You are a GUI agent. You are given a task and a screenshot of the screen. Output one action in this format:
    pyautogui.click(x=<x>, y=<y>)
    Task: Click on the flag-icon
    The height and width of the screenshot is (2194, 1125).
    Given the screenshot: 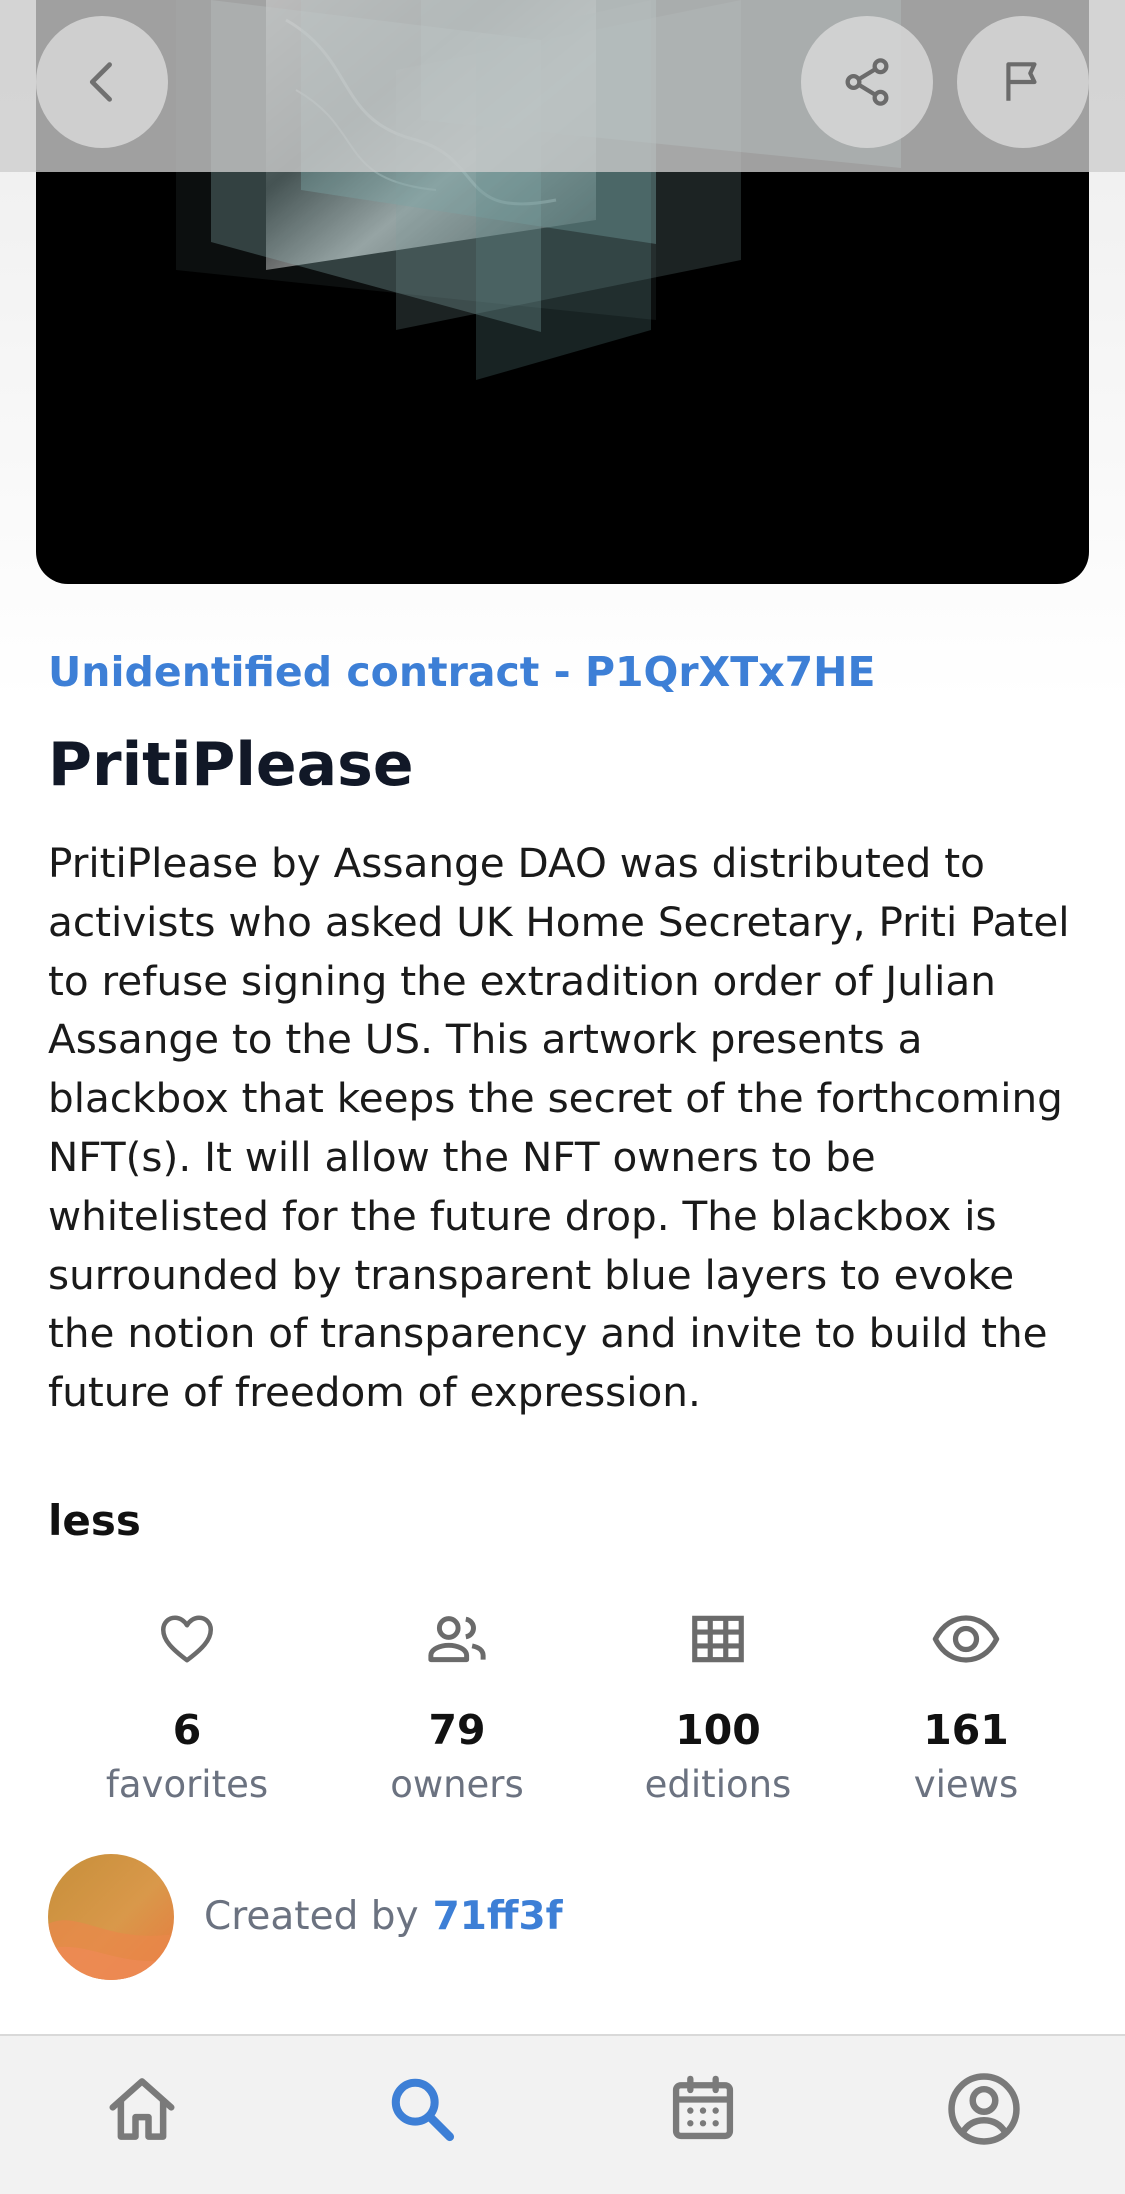 What is the action you would take?
    pyautogui.click(x=1021, y=81)
    